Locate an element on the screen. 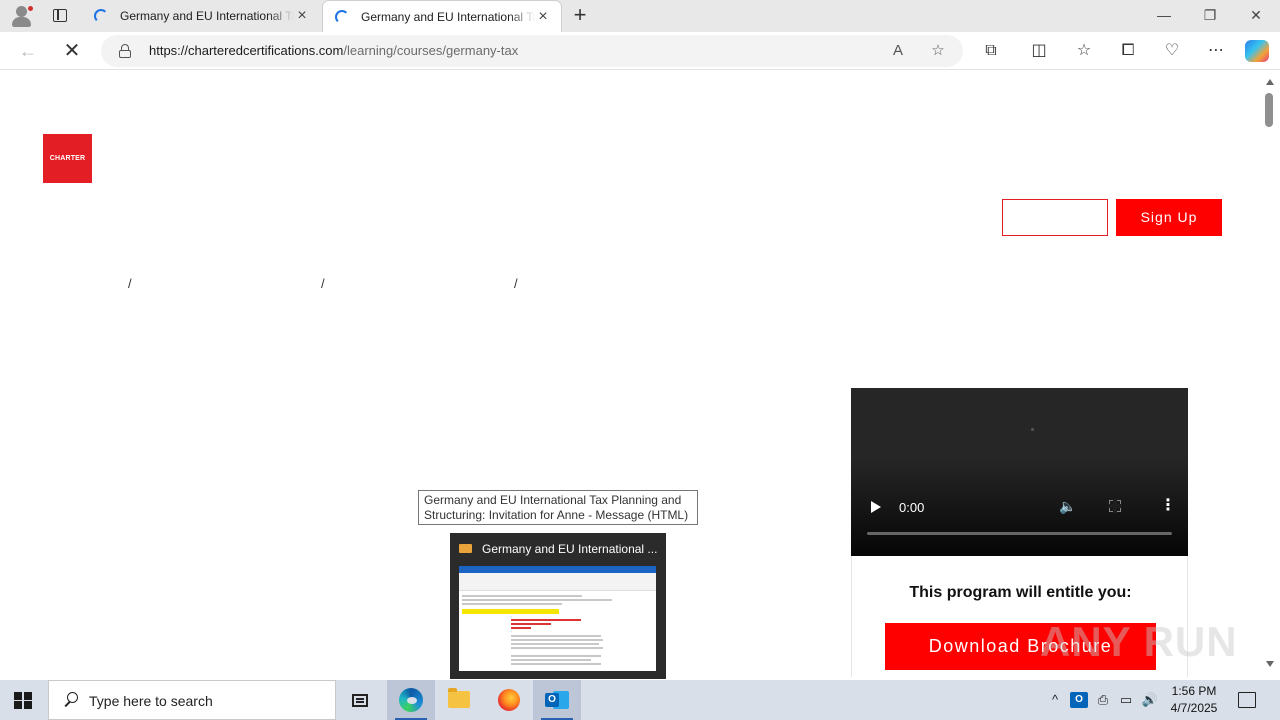  clock-time: 1:56 PM is located at coordinates (1194, 691).